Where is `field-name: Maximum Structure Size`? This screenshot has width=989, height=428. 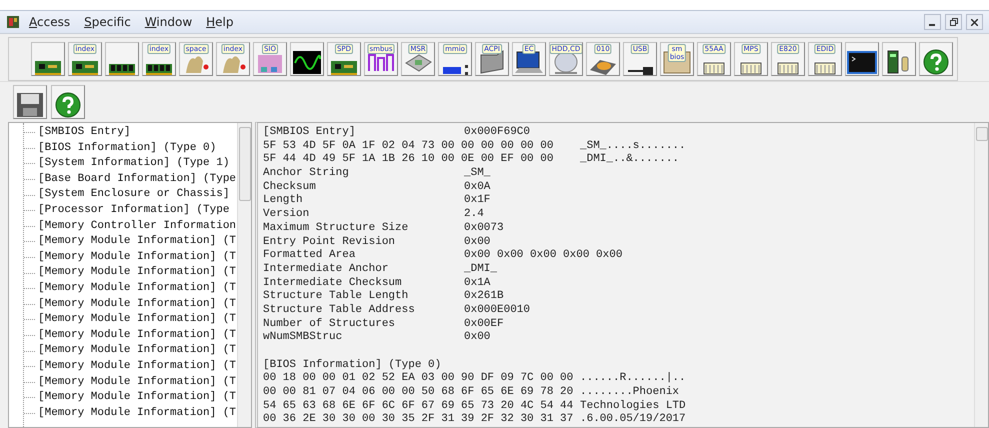
field-name: Maximum Structure Size is located at coordinates (336, 229).